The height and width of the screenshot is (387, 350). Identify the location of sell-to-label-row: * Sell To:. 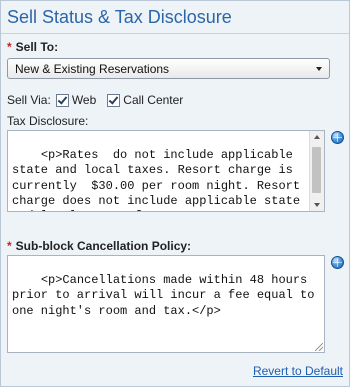
(32, 47).